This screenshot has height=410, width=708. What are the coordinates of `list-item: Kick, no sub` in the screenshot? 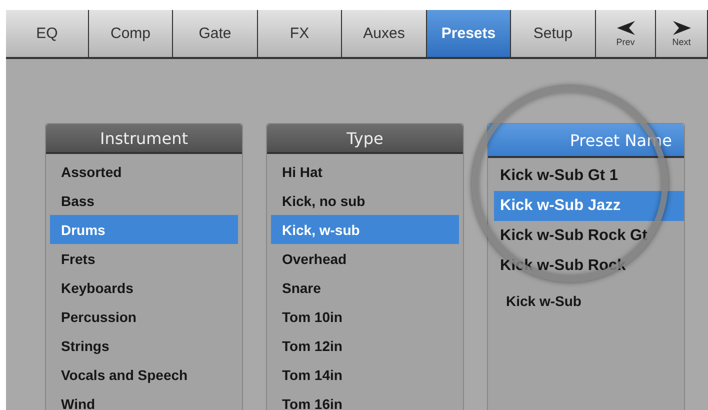 It's located at (365, 200).